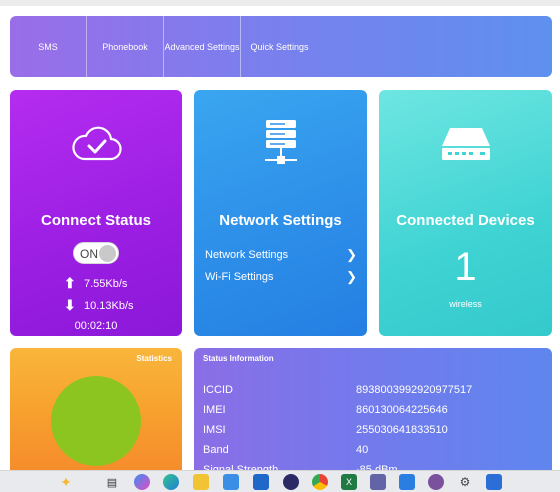  I want to click on status-value: 8938003992920977517, so click(414, 390).